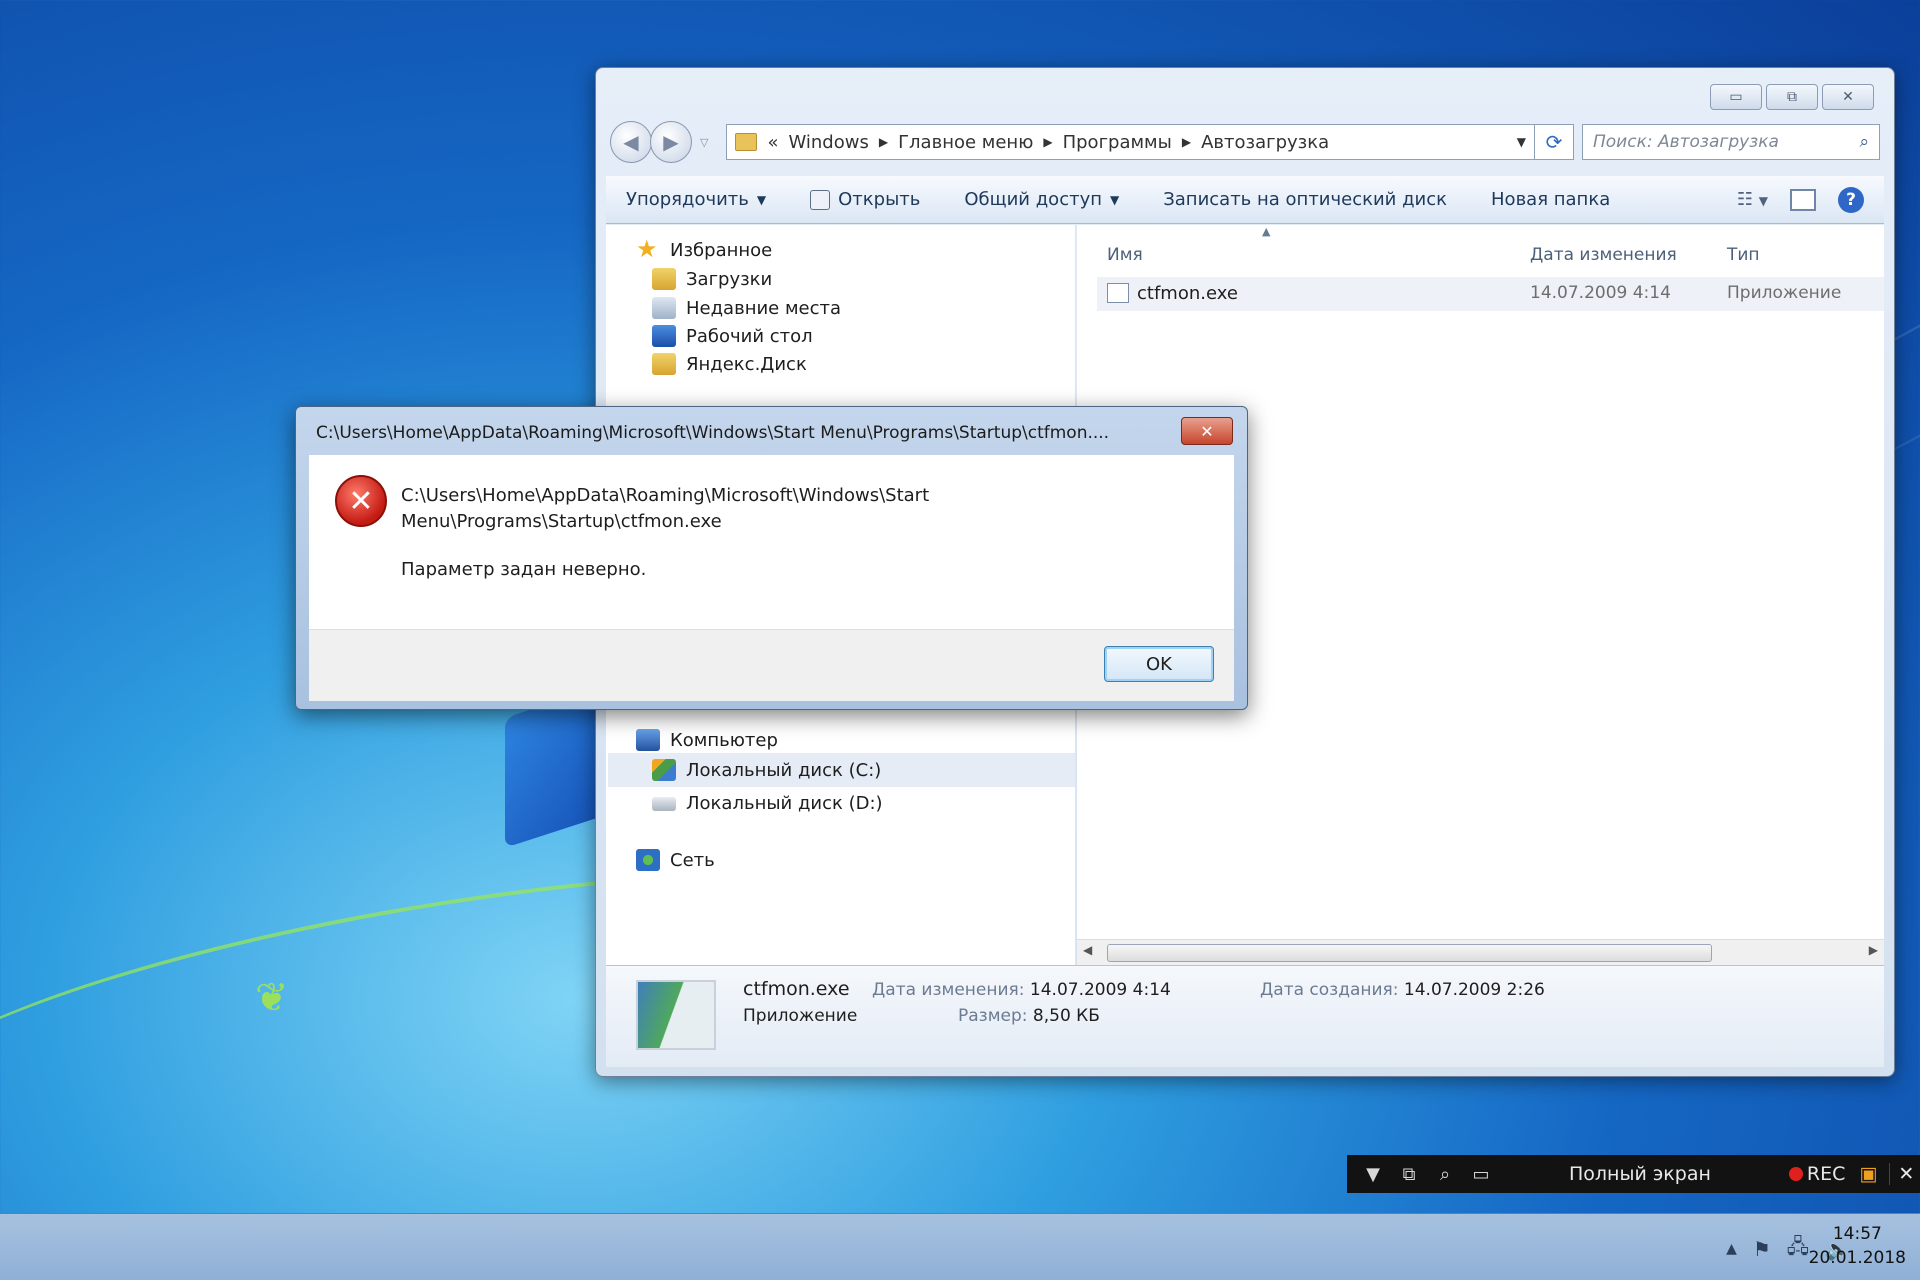 The height and width of the screenshot is (1280, 1920). What do you see at coordinates (524, 569) in the screenshot?
I see `dialog-message: Параметр задан неверно.` at bounding box center [524, 569].